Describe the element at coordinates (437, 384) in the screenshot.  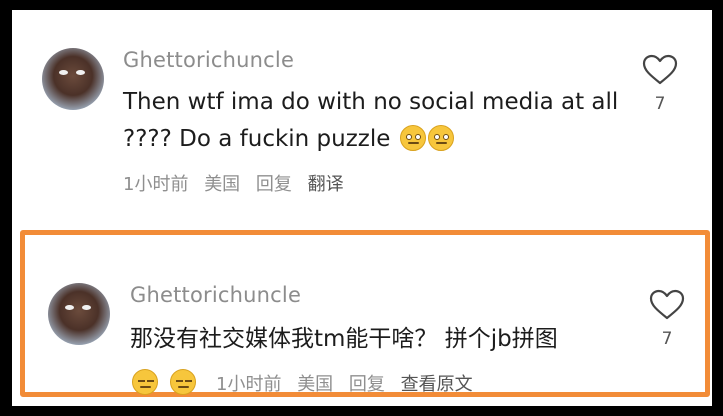
I see `view-original-button: 查看原文` at that location.